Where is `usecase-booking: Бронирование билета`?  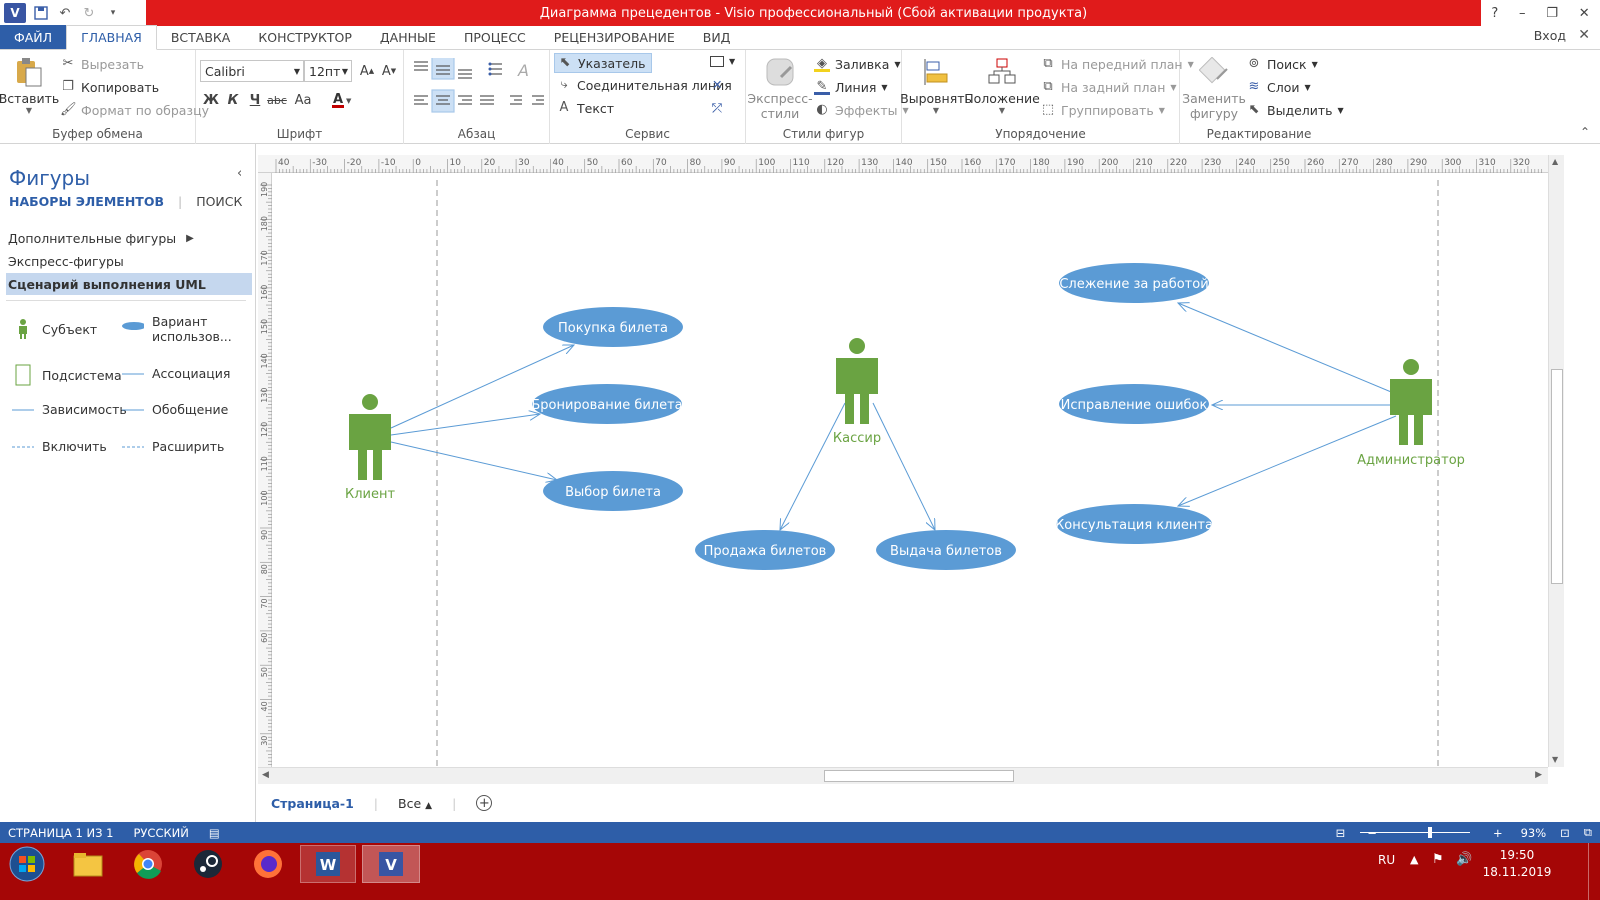 usecase-booking: Бронирование билета is located at coordinates (607, 404).